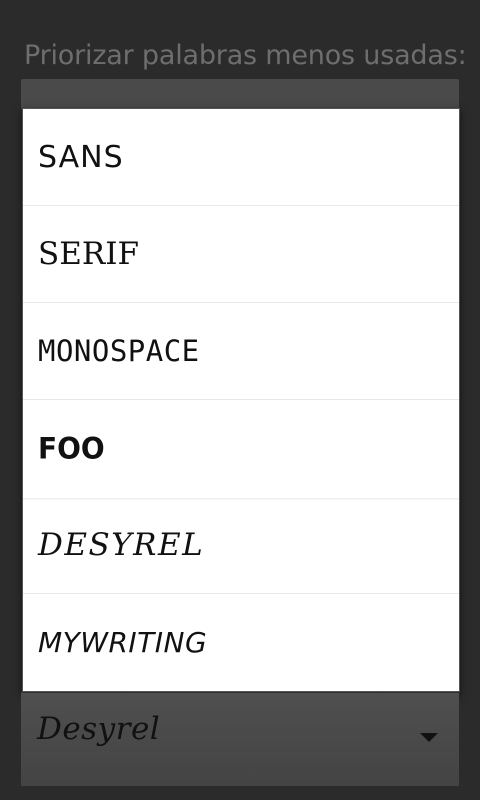  Describe the element at coordinates (71, 448) in the screenshot. I see `option-label: FOO` at that location.